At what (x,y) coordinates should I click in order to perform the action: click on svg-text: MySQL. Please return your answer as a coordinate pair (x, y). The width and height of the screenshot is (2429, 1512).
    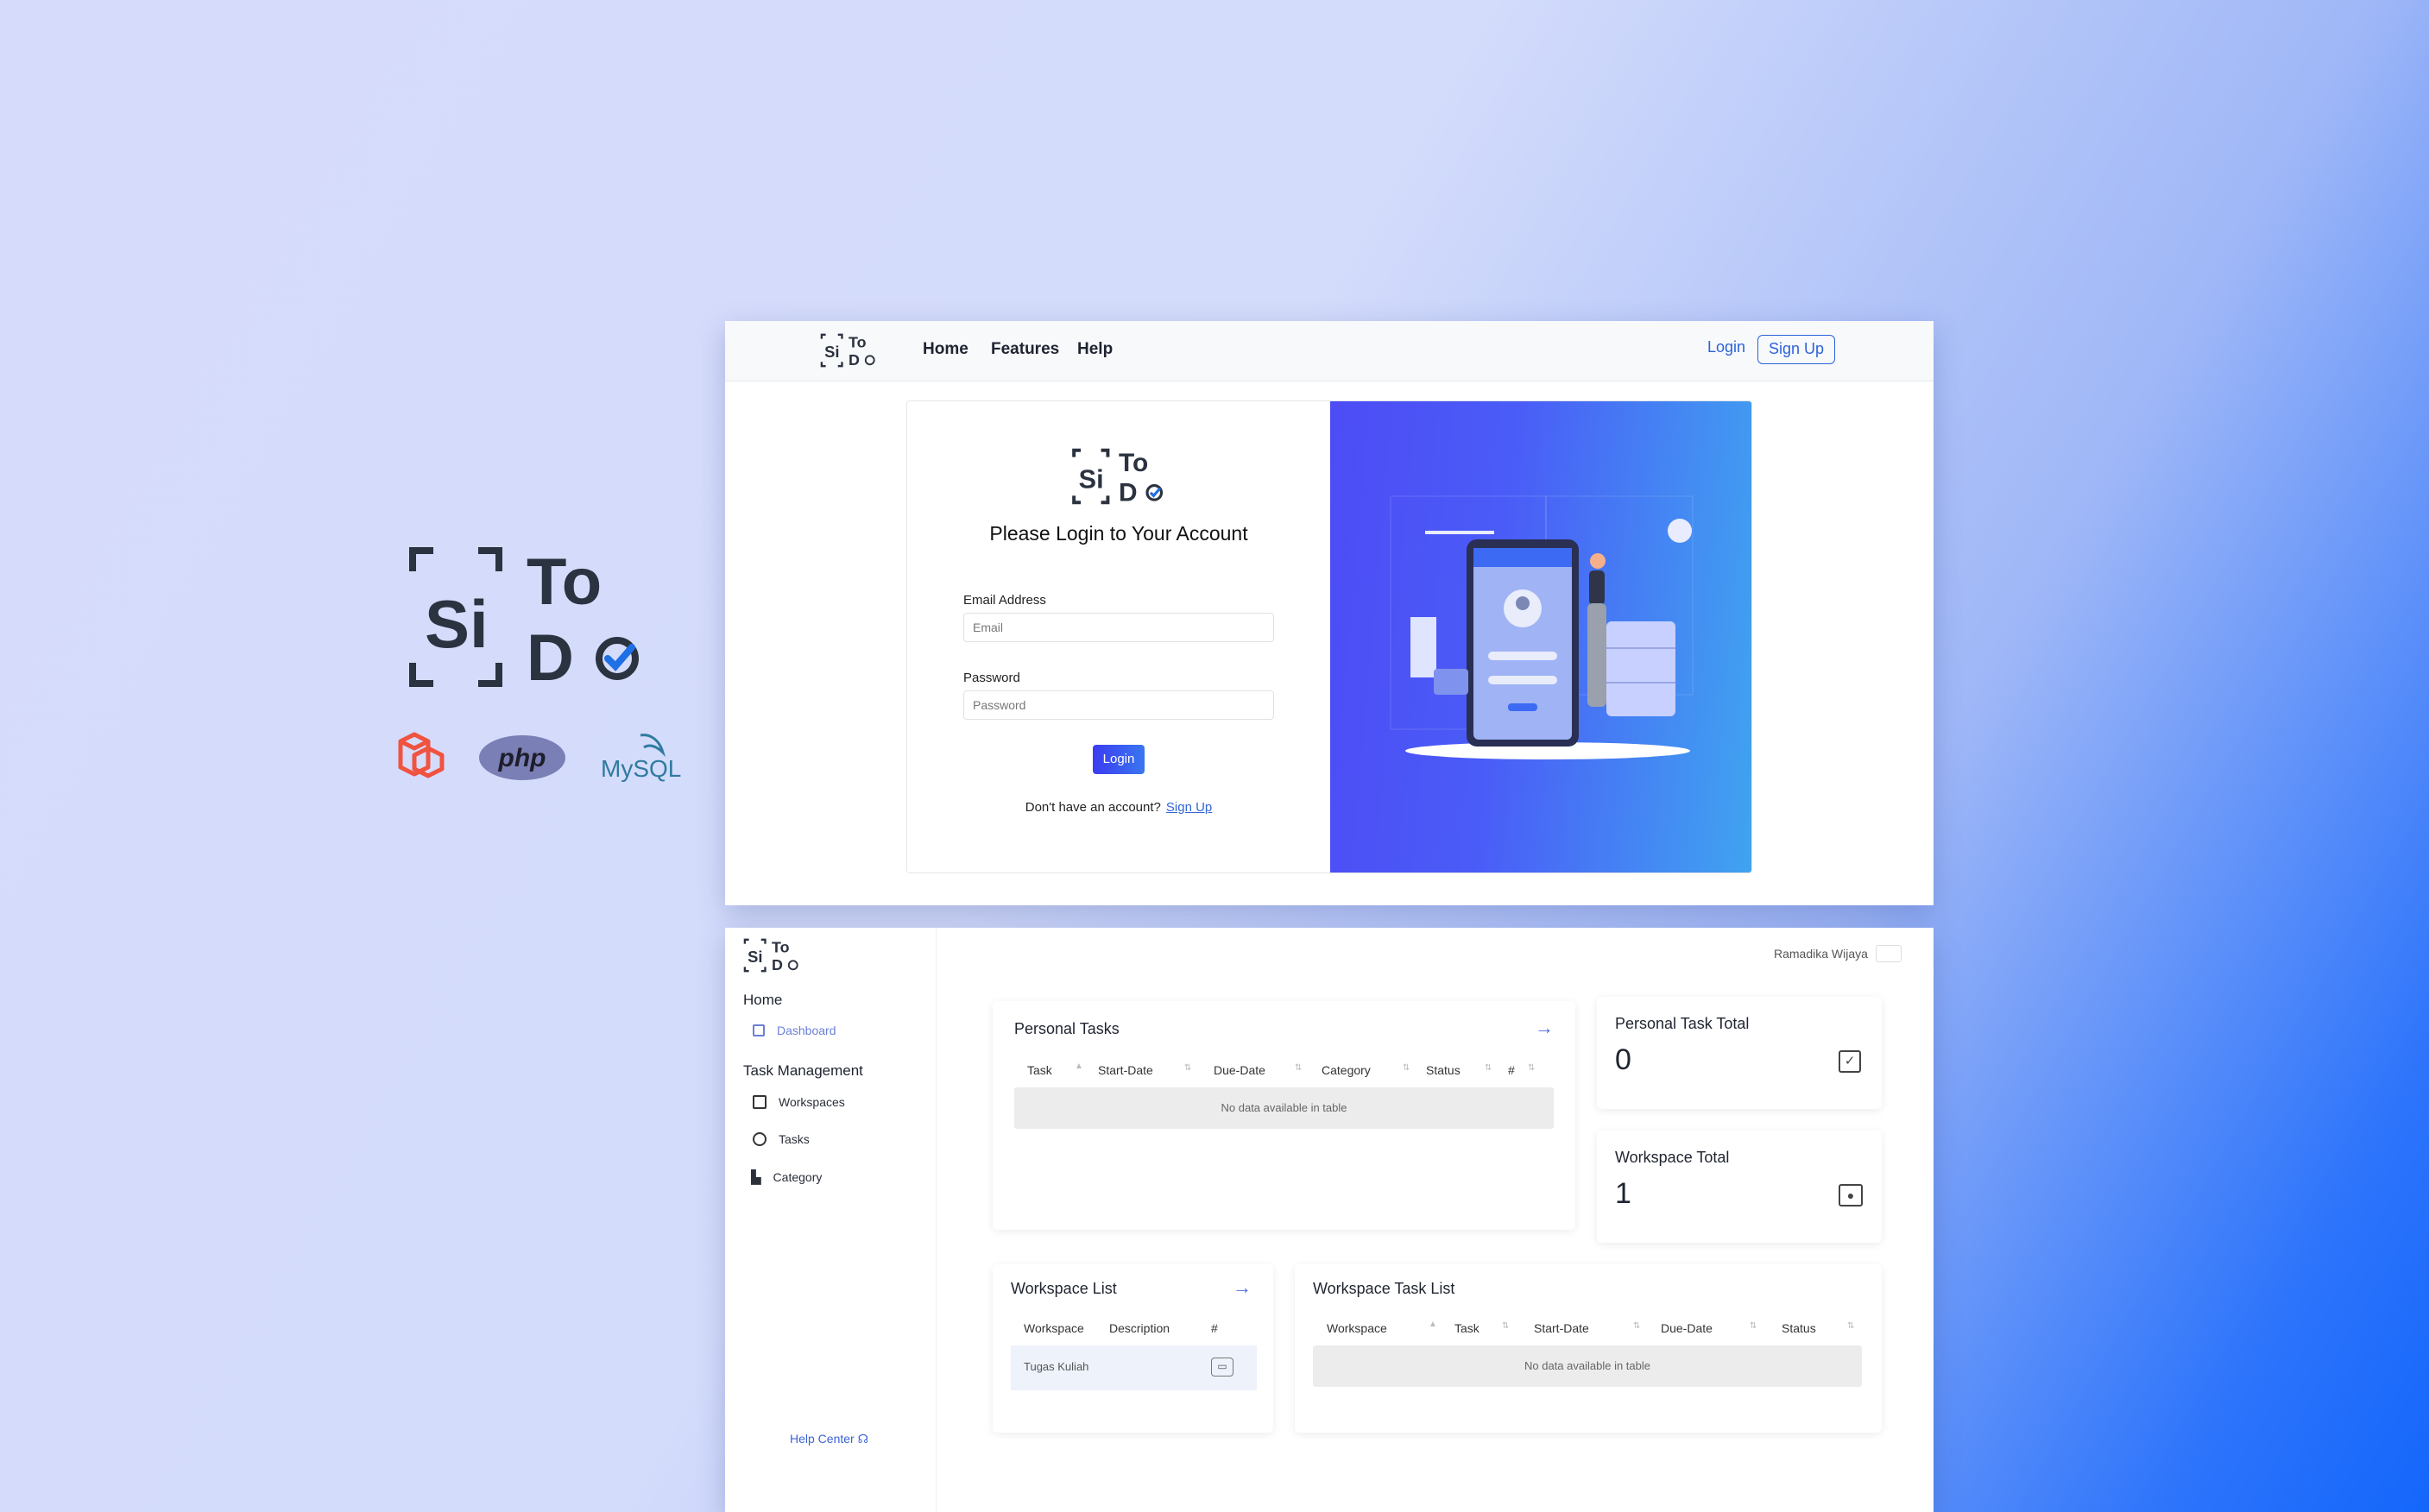
    Looking at the image, I should click on (641, 769).